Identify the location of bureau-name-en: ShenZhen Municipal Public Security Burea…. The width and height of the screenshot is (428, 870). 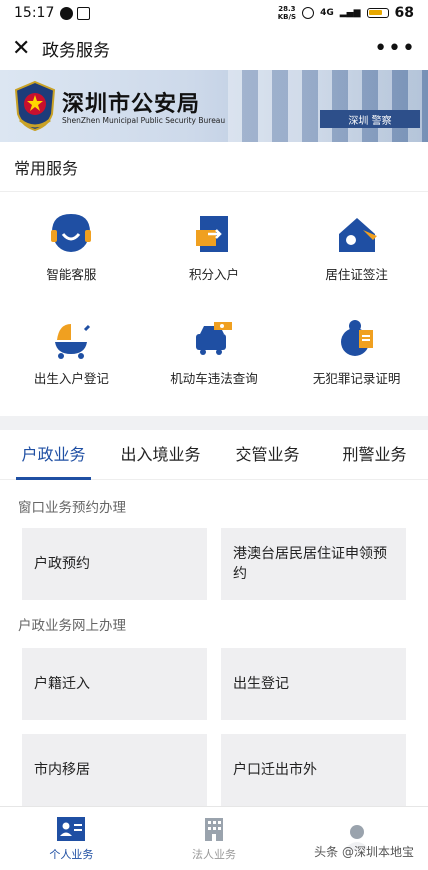
(144, 120).